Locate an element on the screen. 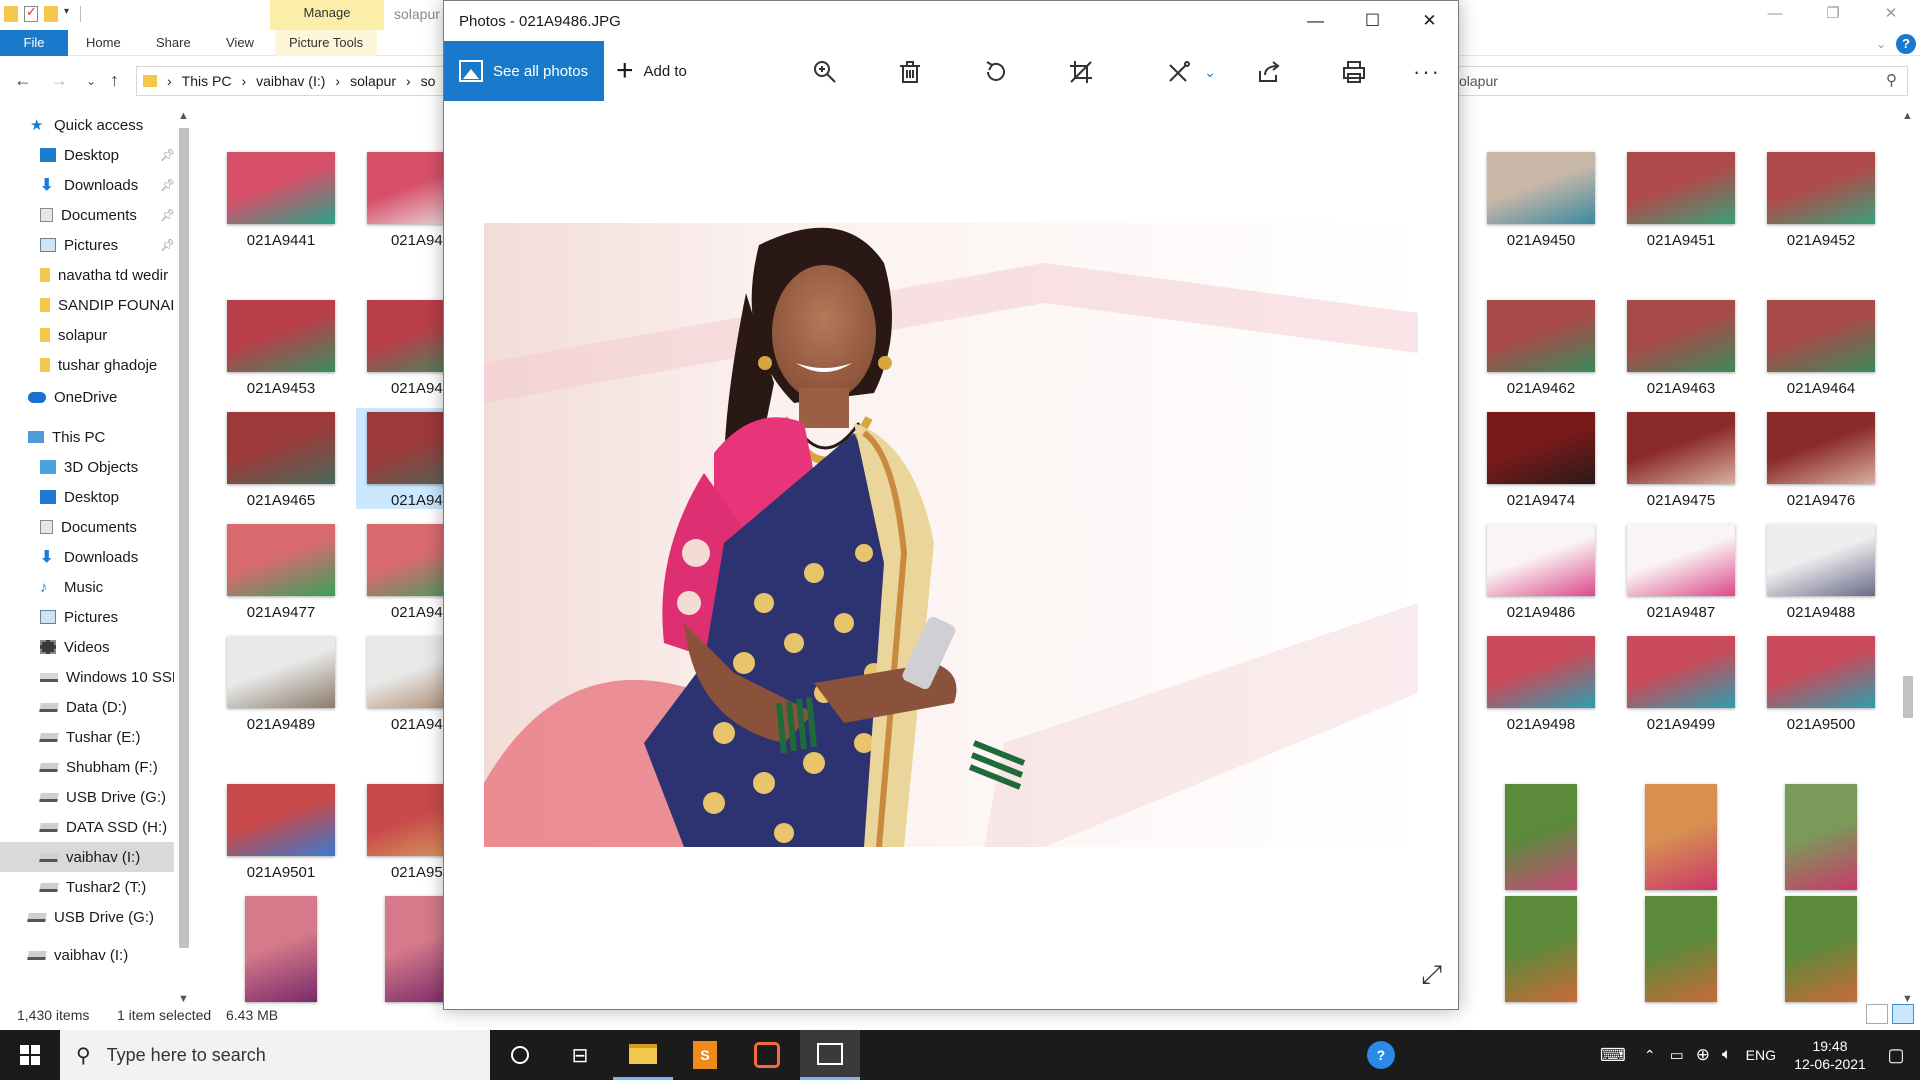 This screenshot has height=1080, width=1920. print-icon is located at coordinates (1354, 72).